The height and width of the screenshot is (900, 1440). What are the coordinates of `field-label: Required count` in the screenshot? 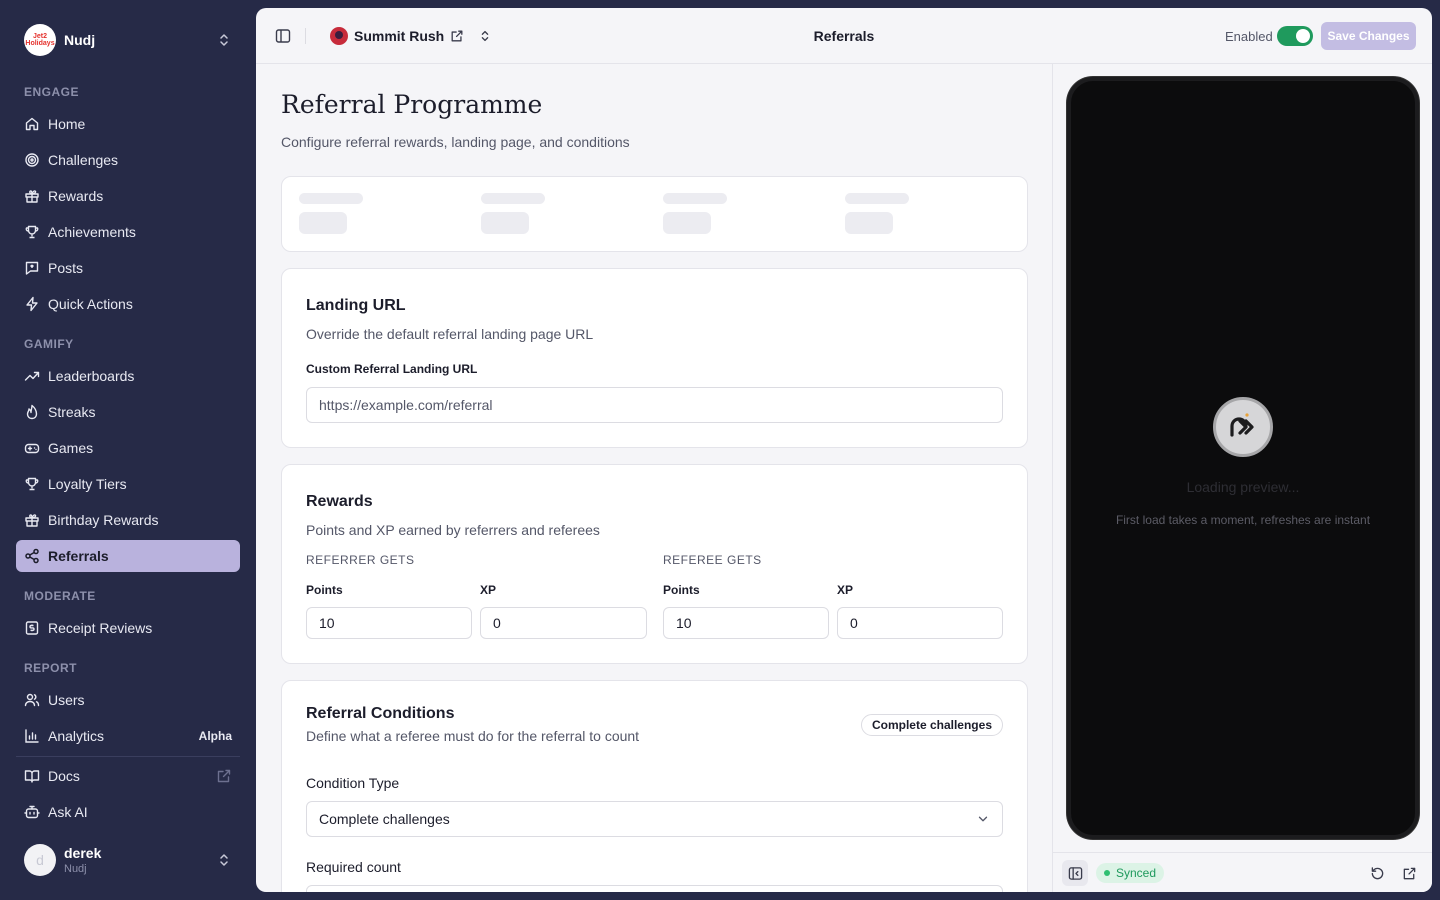 It's located at (353, 867).